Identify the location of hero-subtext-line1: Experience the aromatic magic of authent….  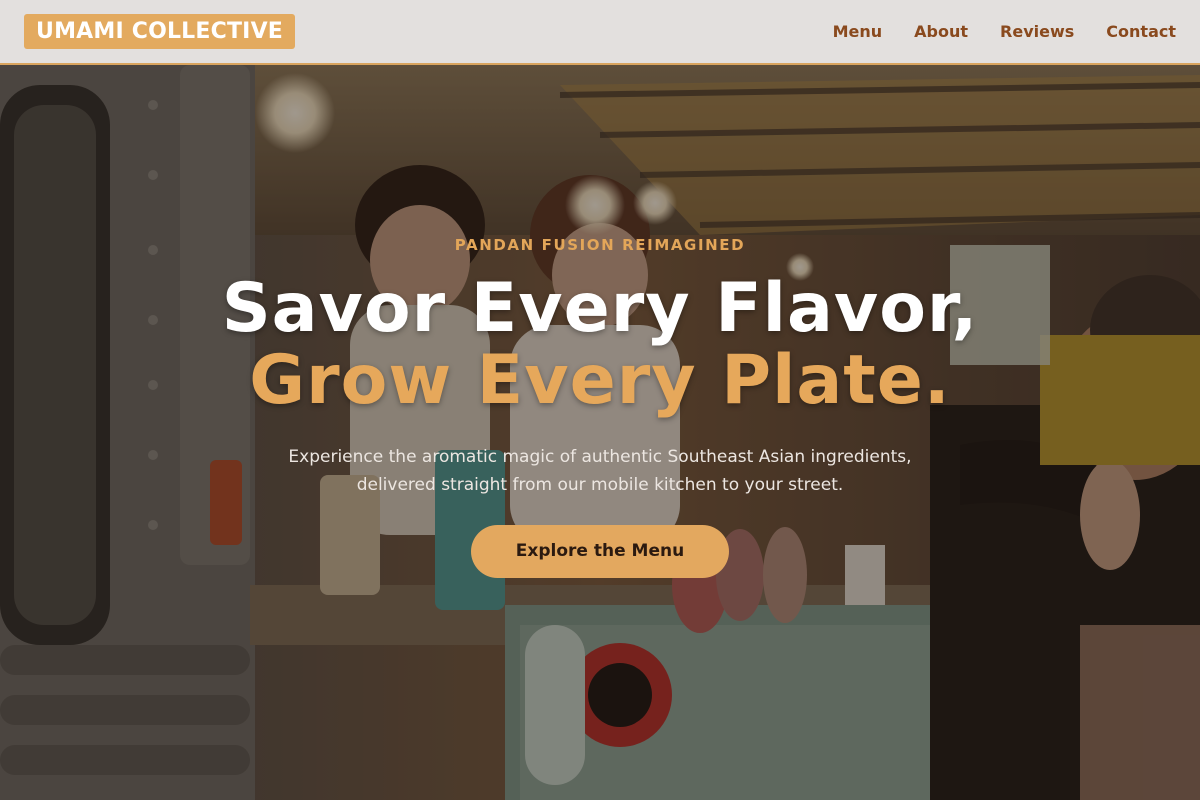
(600, 457).